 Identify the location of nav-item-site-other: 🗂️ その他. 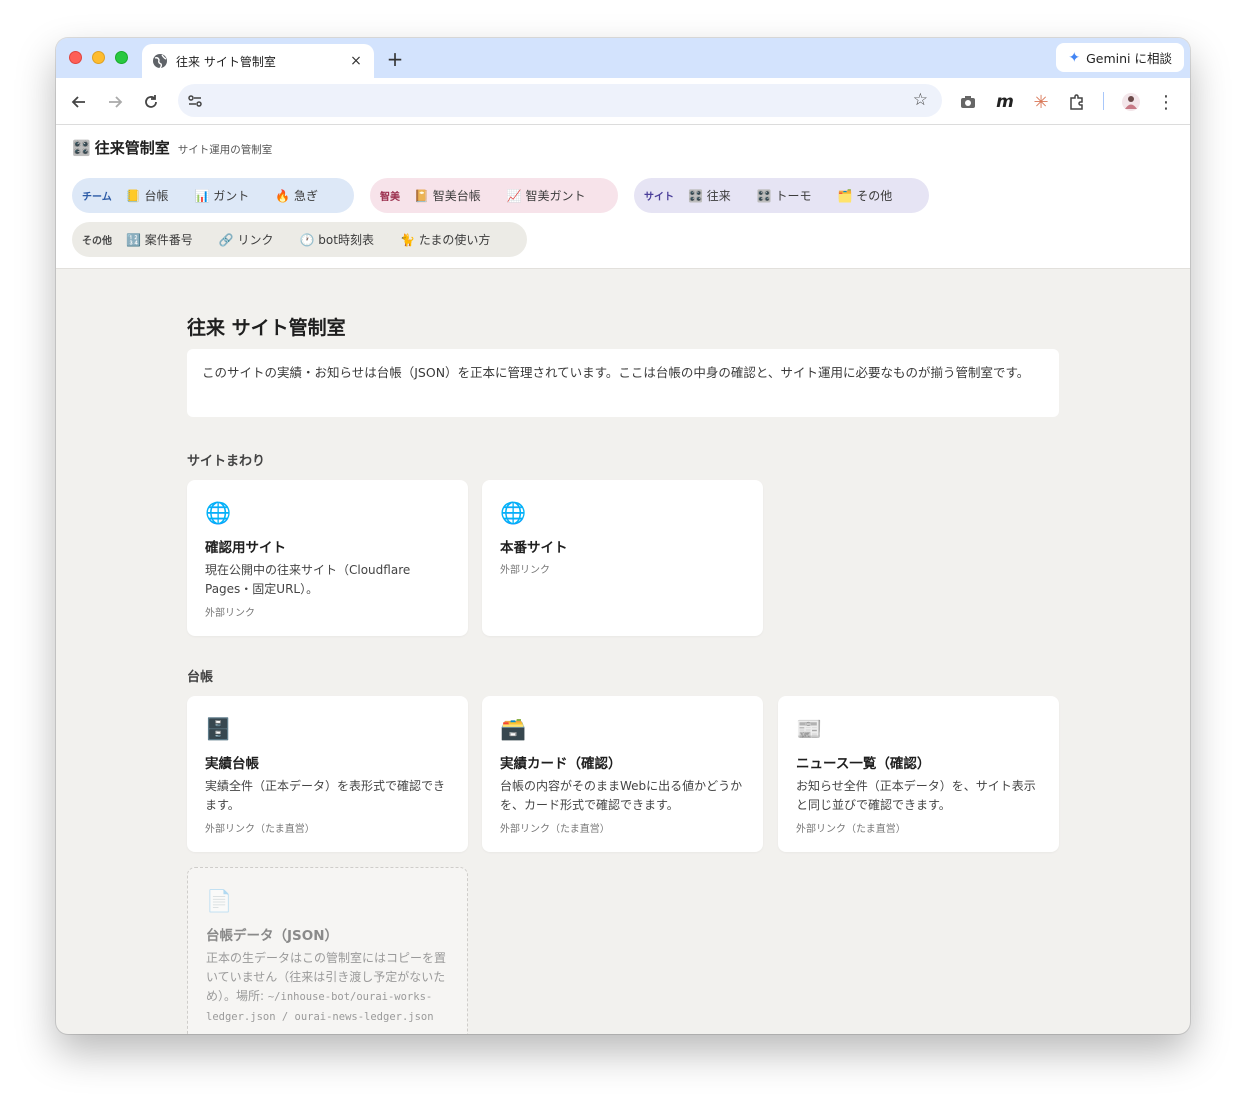
(865, 195).